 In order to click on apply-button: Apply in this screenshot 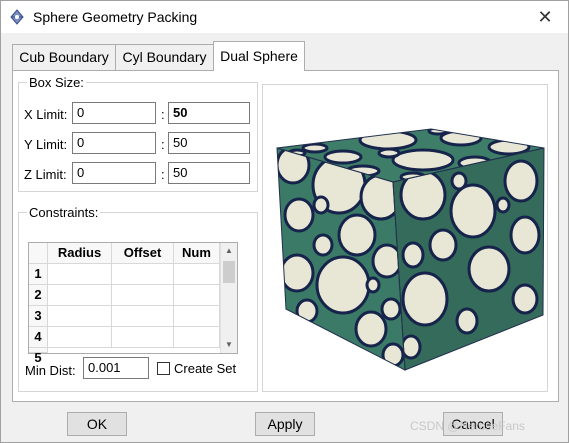, I will do `click(285, 424)`.